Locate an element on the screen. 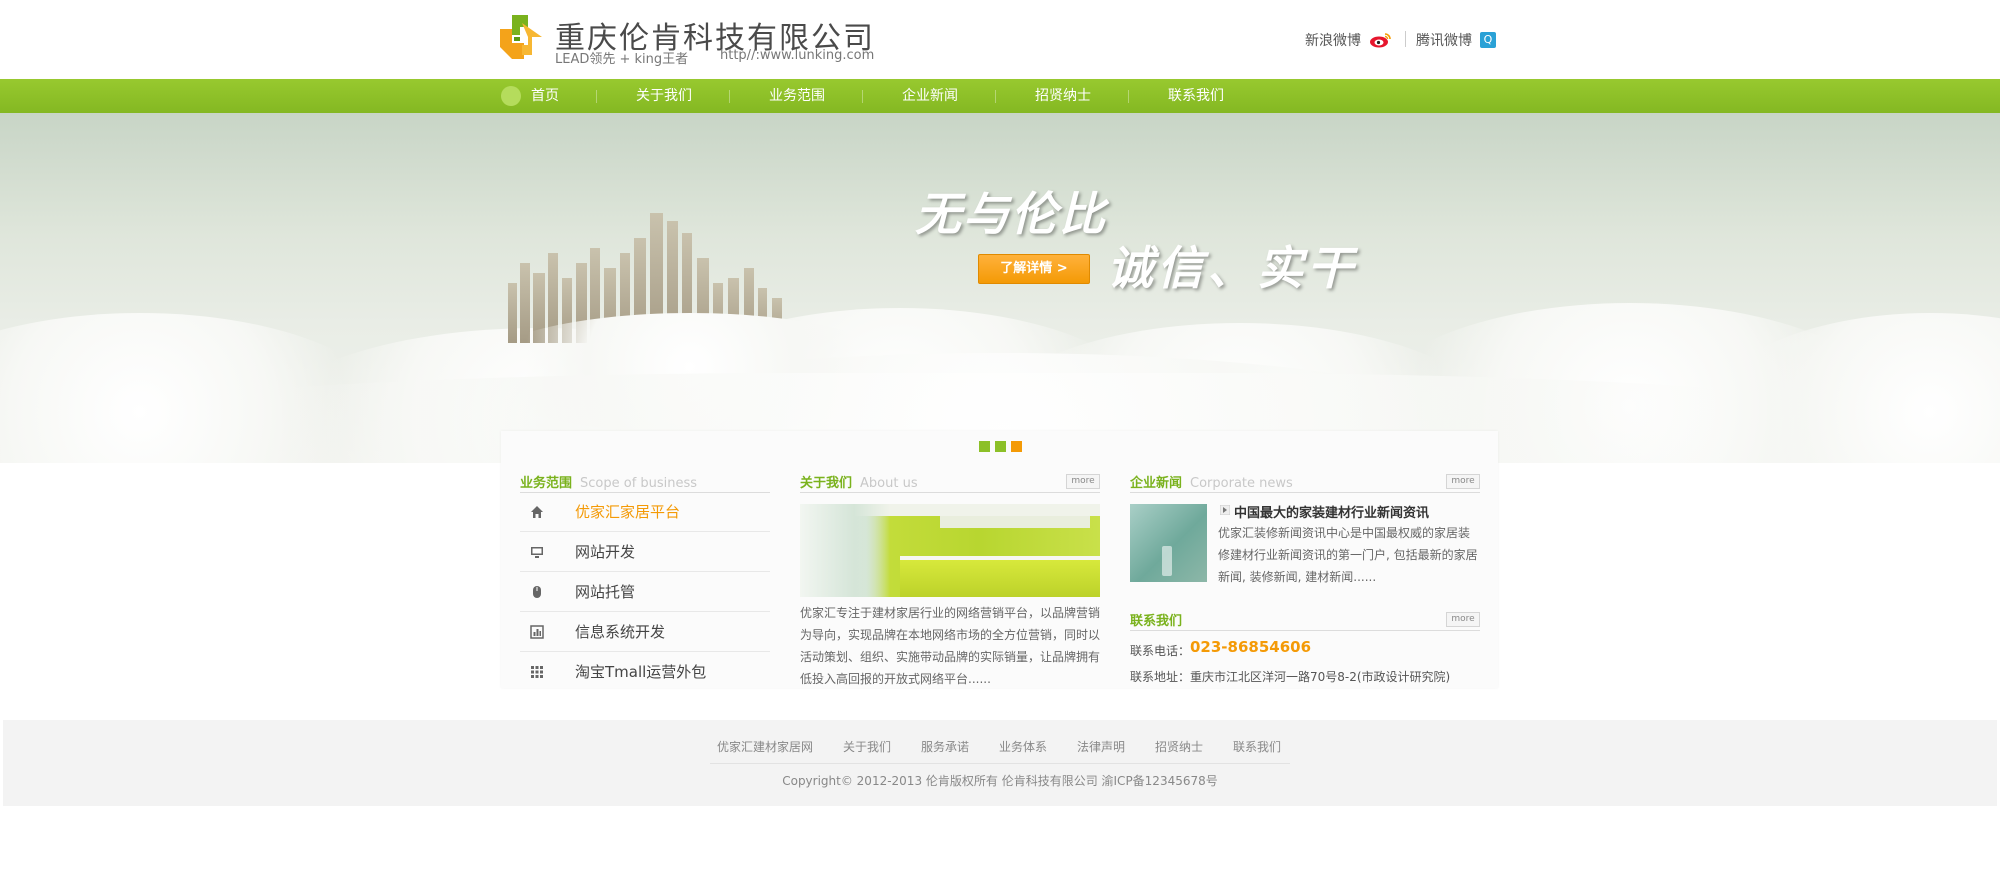 The width and height of the screenshot is (2000, 890). sina-weibo-icon is located at coordinates (1380, 40).